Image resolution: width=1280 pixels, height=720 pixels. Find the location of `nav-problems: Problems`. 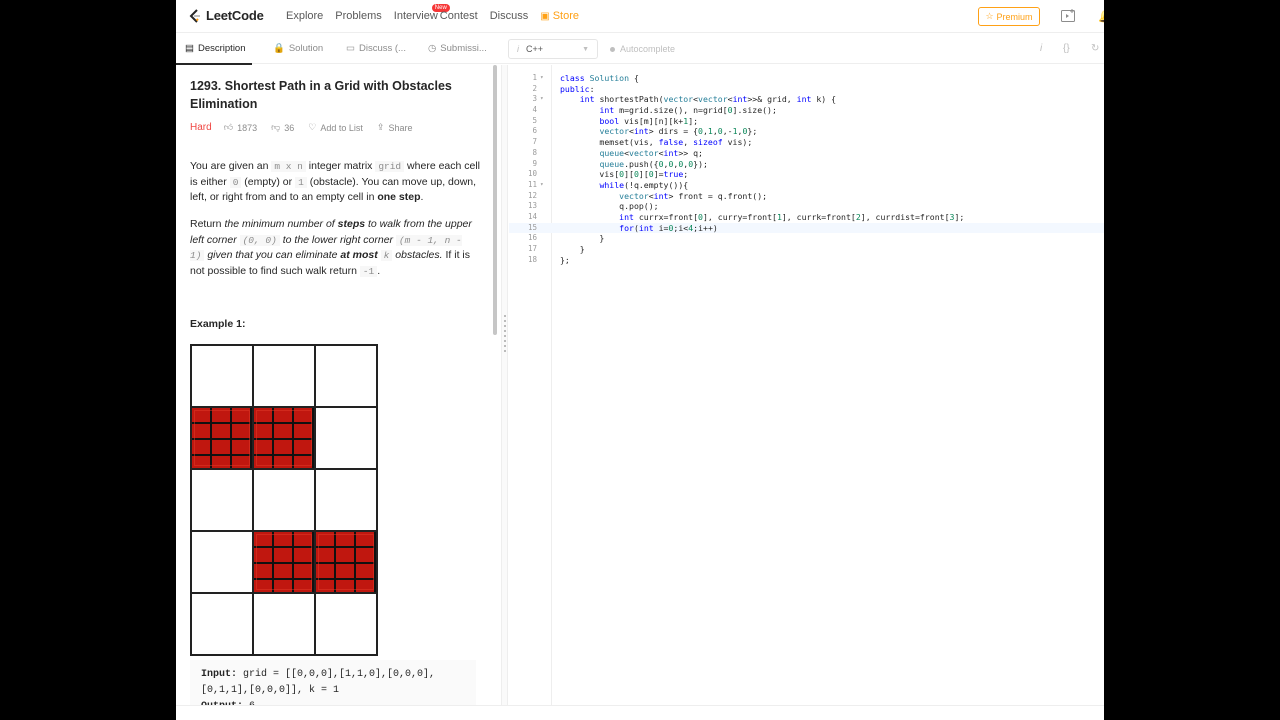

nav-problems: Problems is located at coordinates (358, 16).